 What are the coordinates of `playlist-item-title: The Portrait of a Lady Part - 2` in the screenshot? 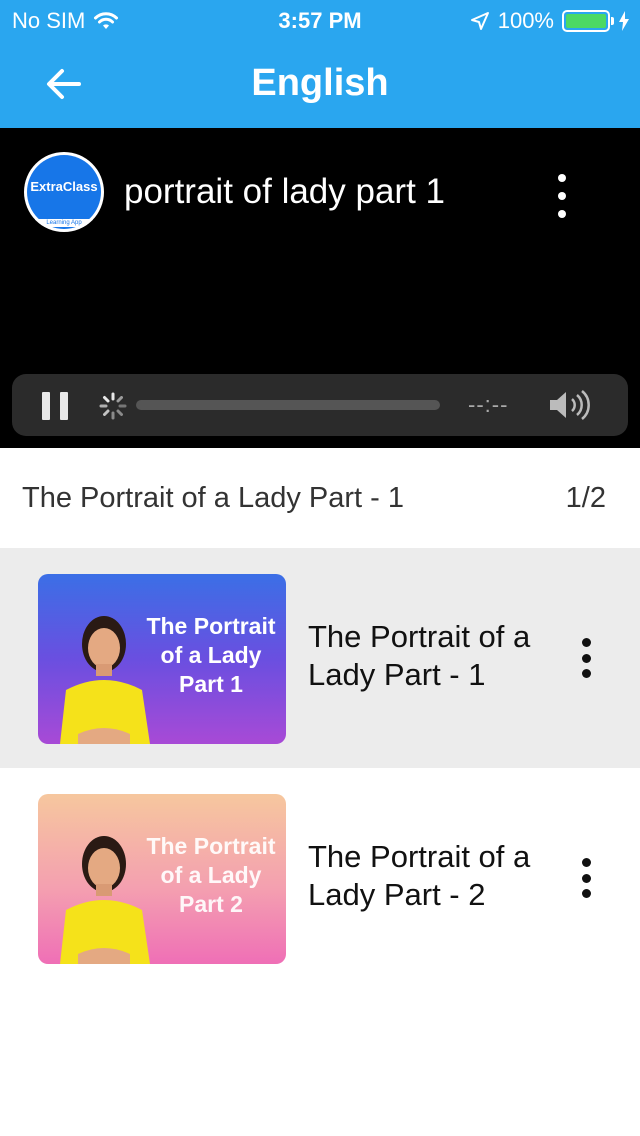 It's located at (419, 875).